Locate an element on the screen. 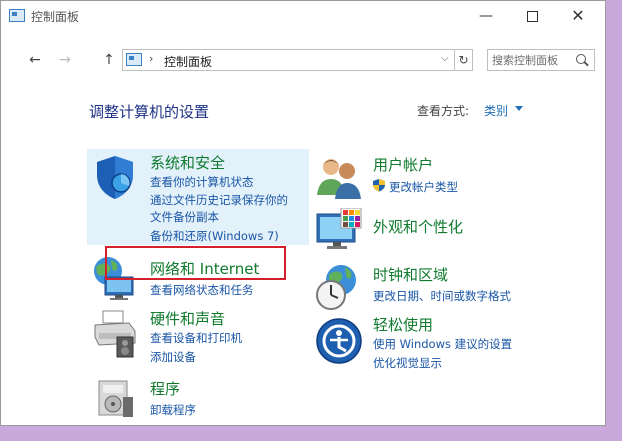 Image resolution: width=622 pixels, height=441 pixels. link-change-date-time-format: 更改日期、时间或数字格式 is located at coordinates (442, 296).